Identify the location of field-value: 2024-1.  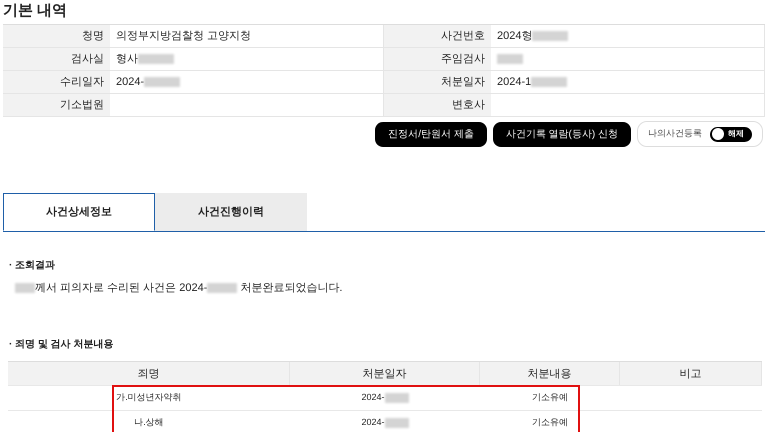
(514, 82).